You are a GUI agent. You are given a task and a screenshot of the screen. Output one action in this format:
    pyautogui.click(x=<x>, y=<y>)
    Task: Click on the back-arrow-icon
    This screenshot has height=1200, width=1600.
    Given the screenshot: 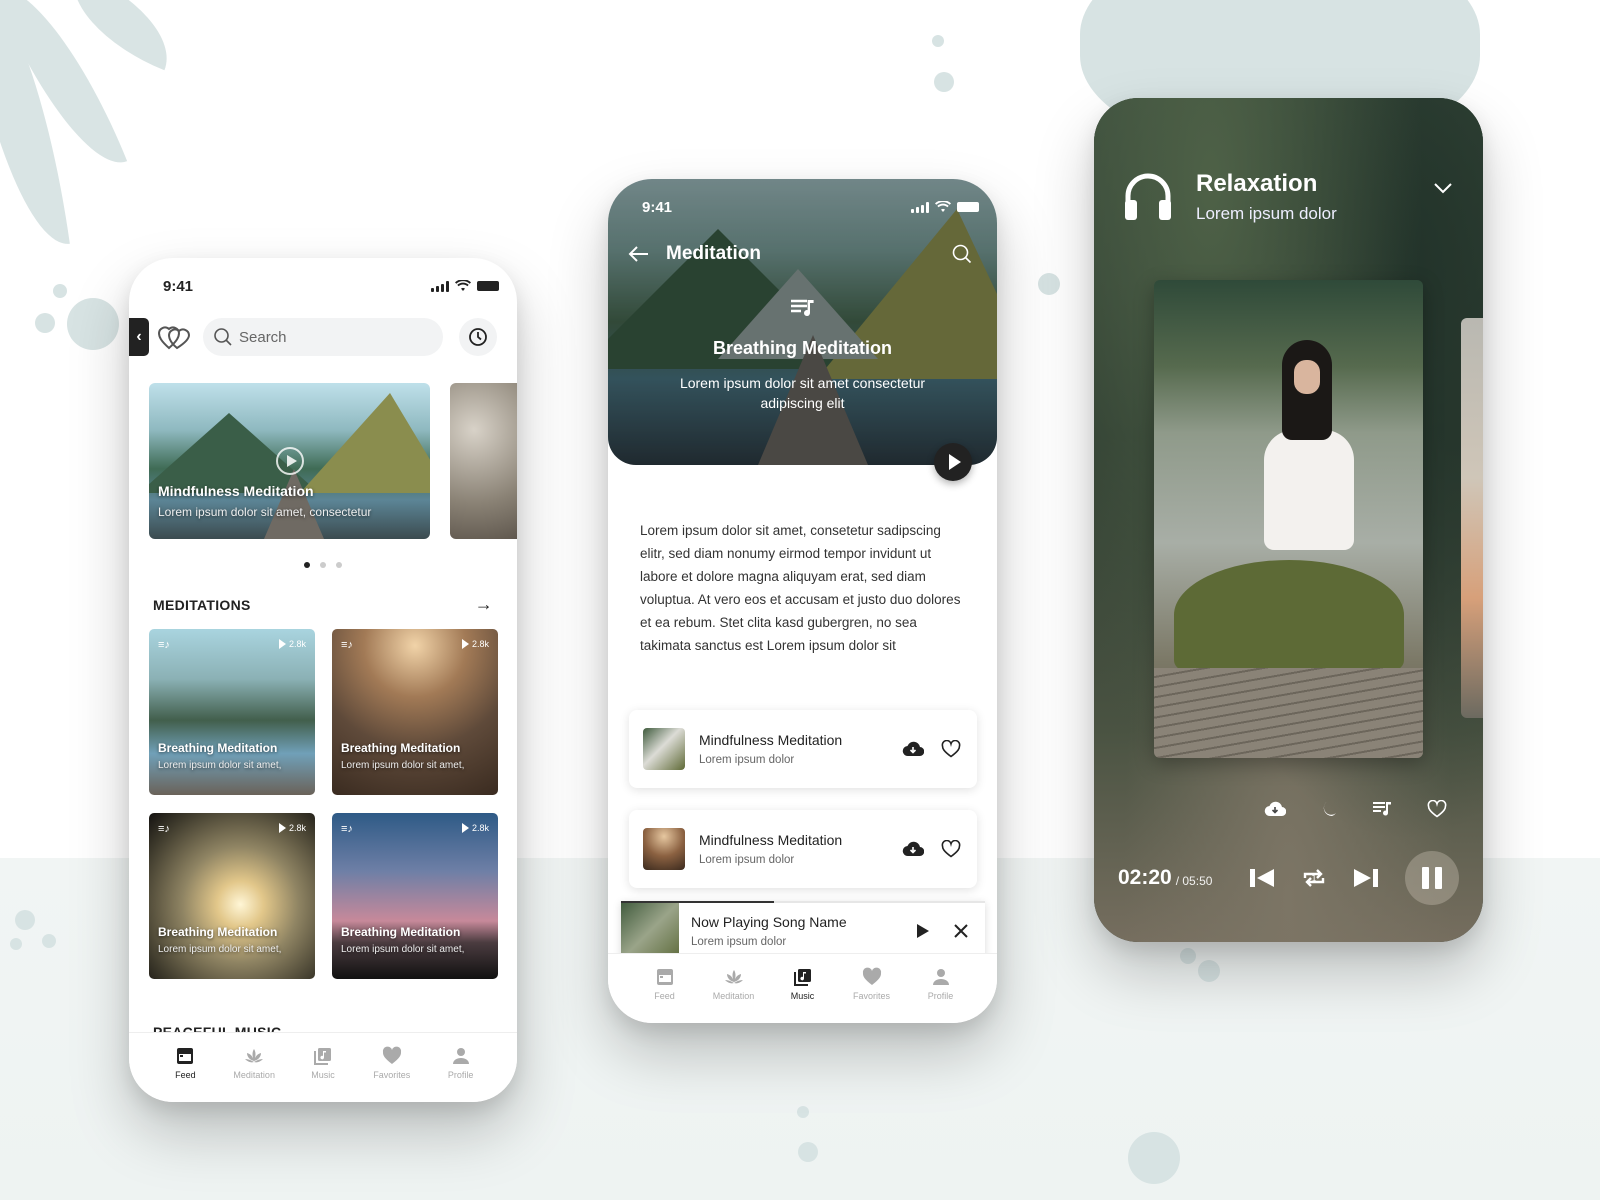 What is the action you would take?
    pyautogui.click(x=639, y=254)
    